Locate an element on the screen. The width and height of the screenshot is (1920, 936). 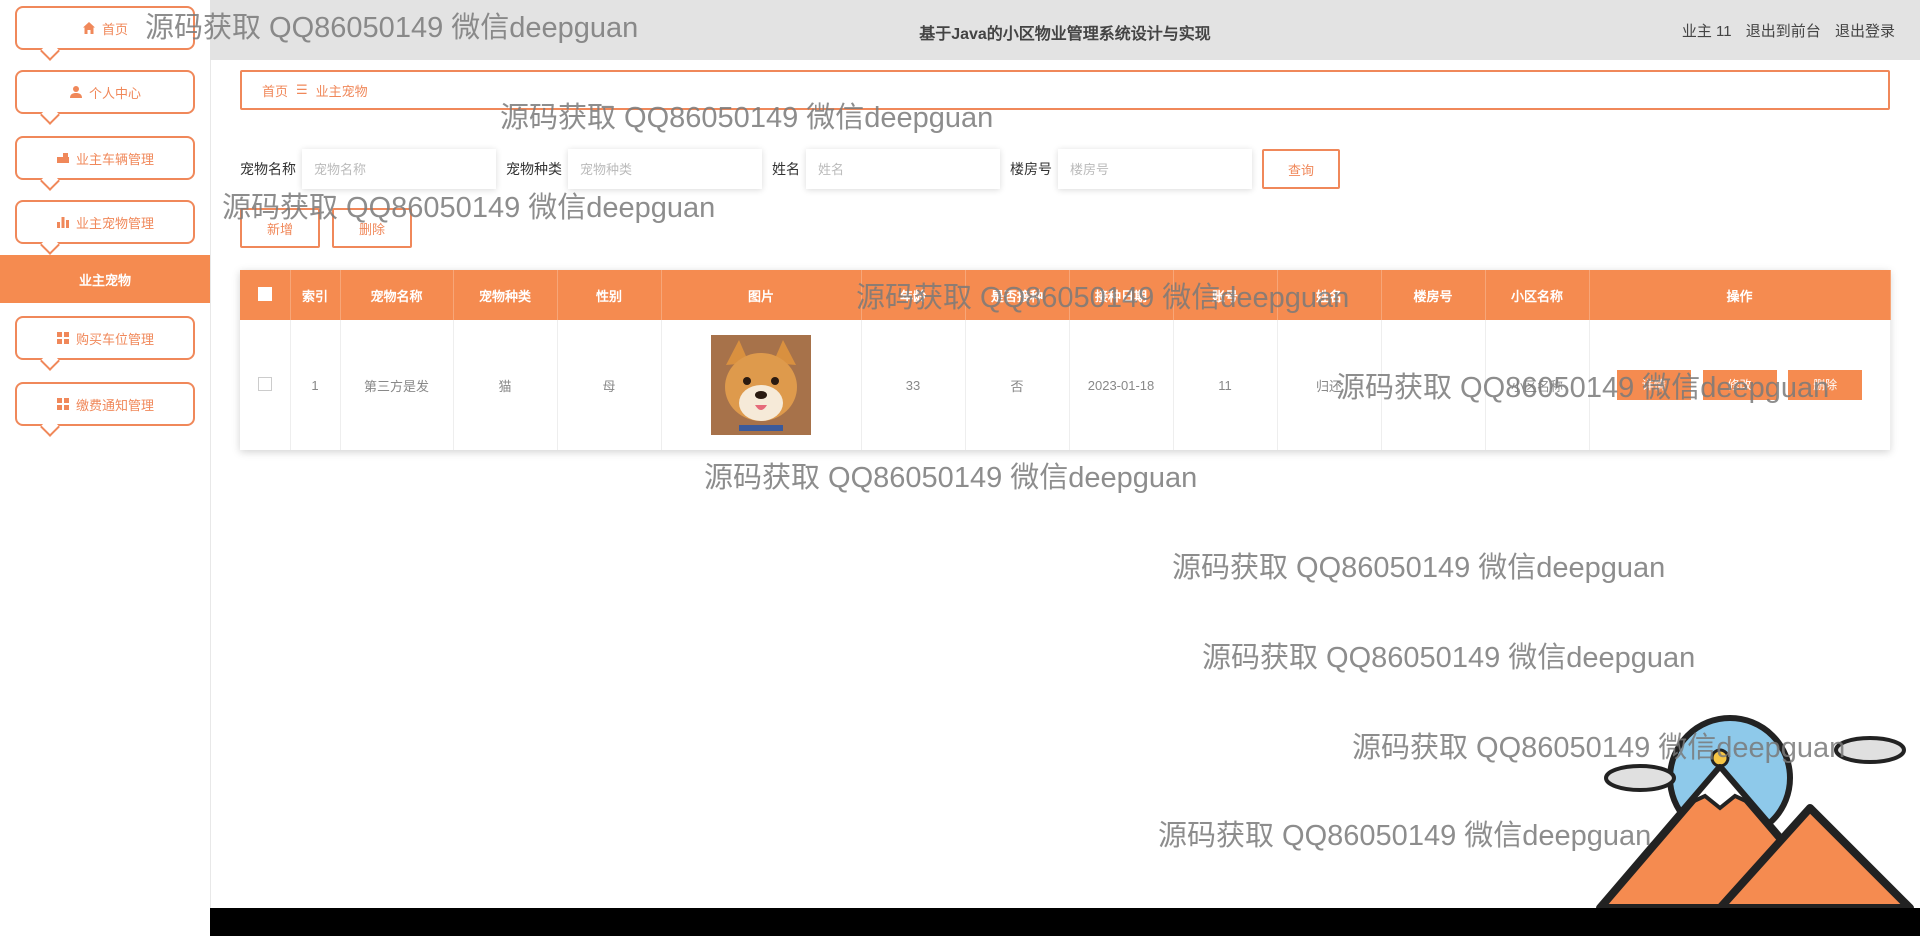
select-all-checkbox-cell is located at coordinates (265, 295).